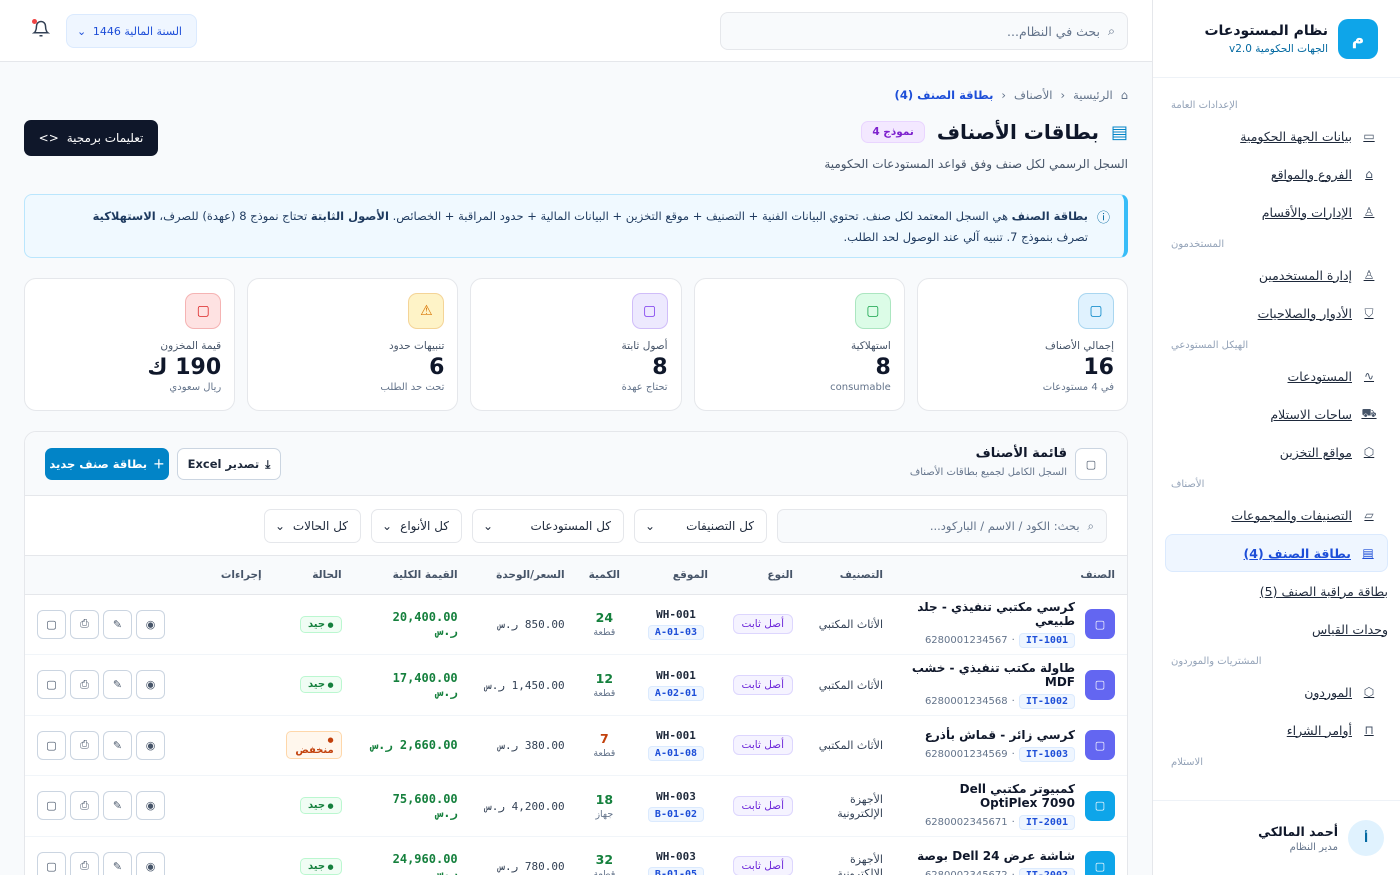 The image size is (1400, 875). I want to click on total-cell: 20,400.00 ر.س, so click(411, 624).